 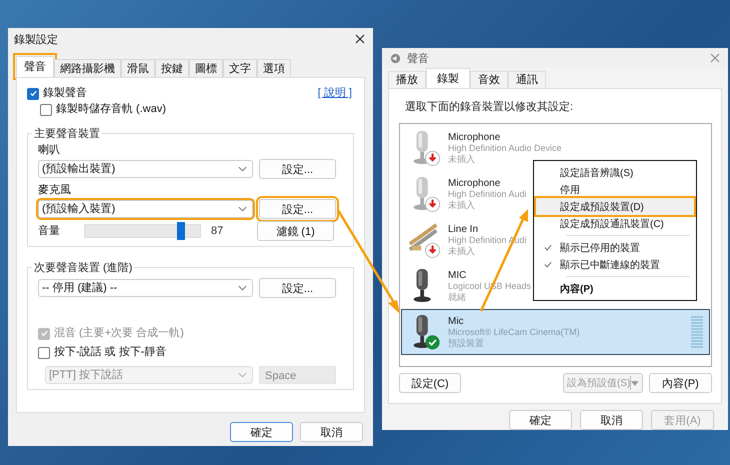 What do you see at coordinates (418, 59) in the screenshot?
I see `window-title: 聲音` at bounding box center [418, 59].